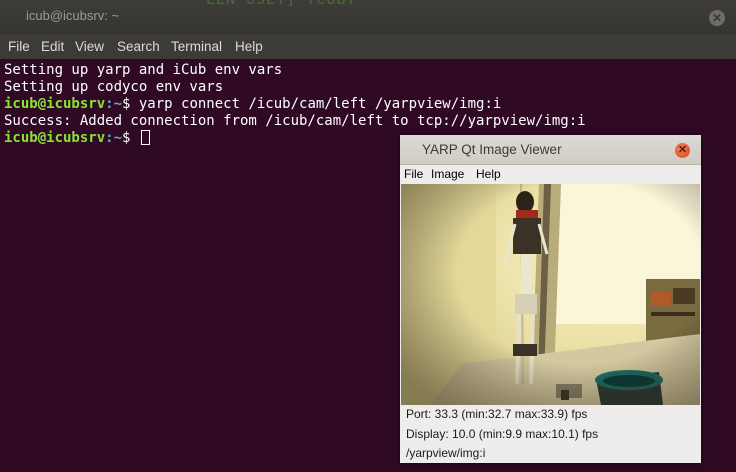 This screenshot has width=736, height=472. I want to click on menu-search: Search, so click(138, 46).